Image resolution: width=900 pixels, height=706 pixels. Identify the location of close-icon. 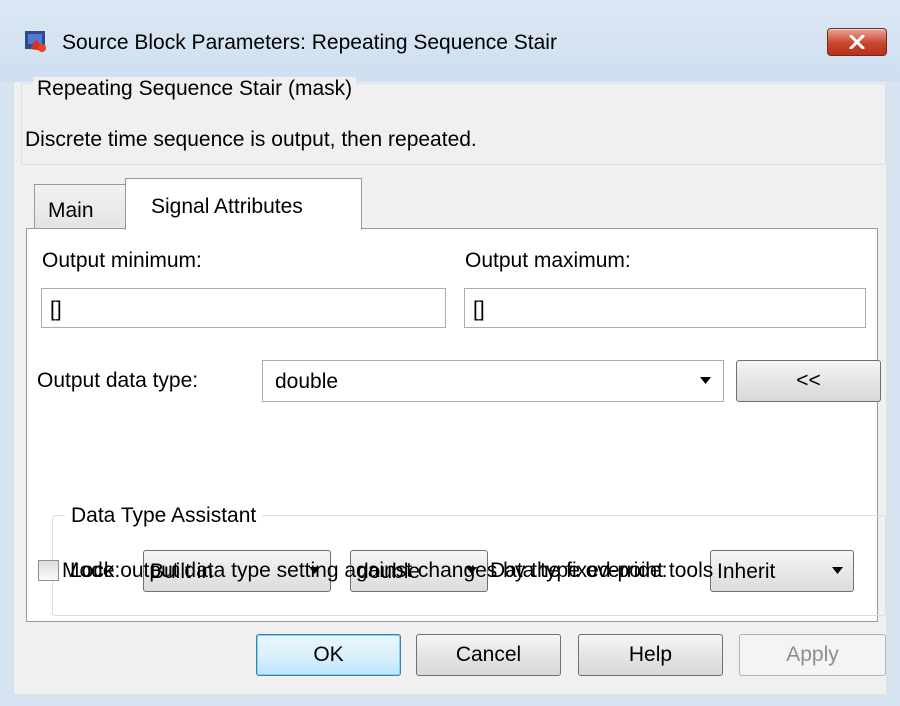
(857, 42).